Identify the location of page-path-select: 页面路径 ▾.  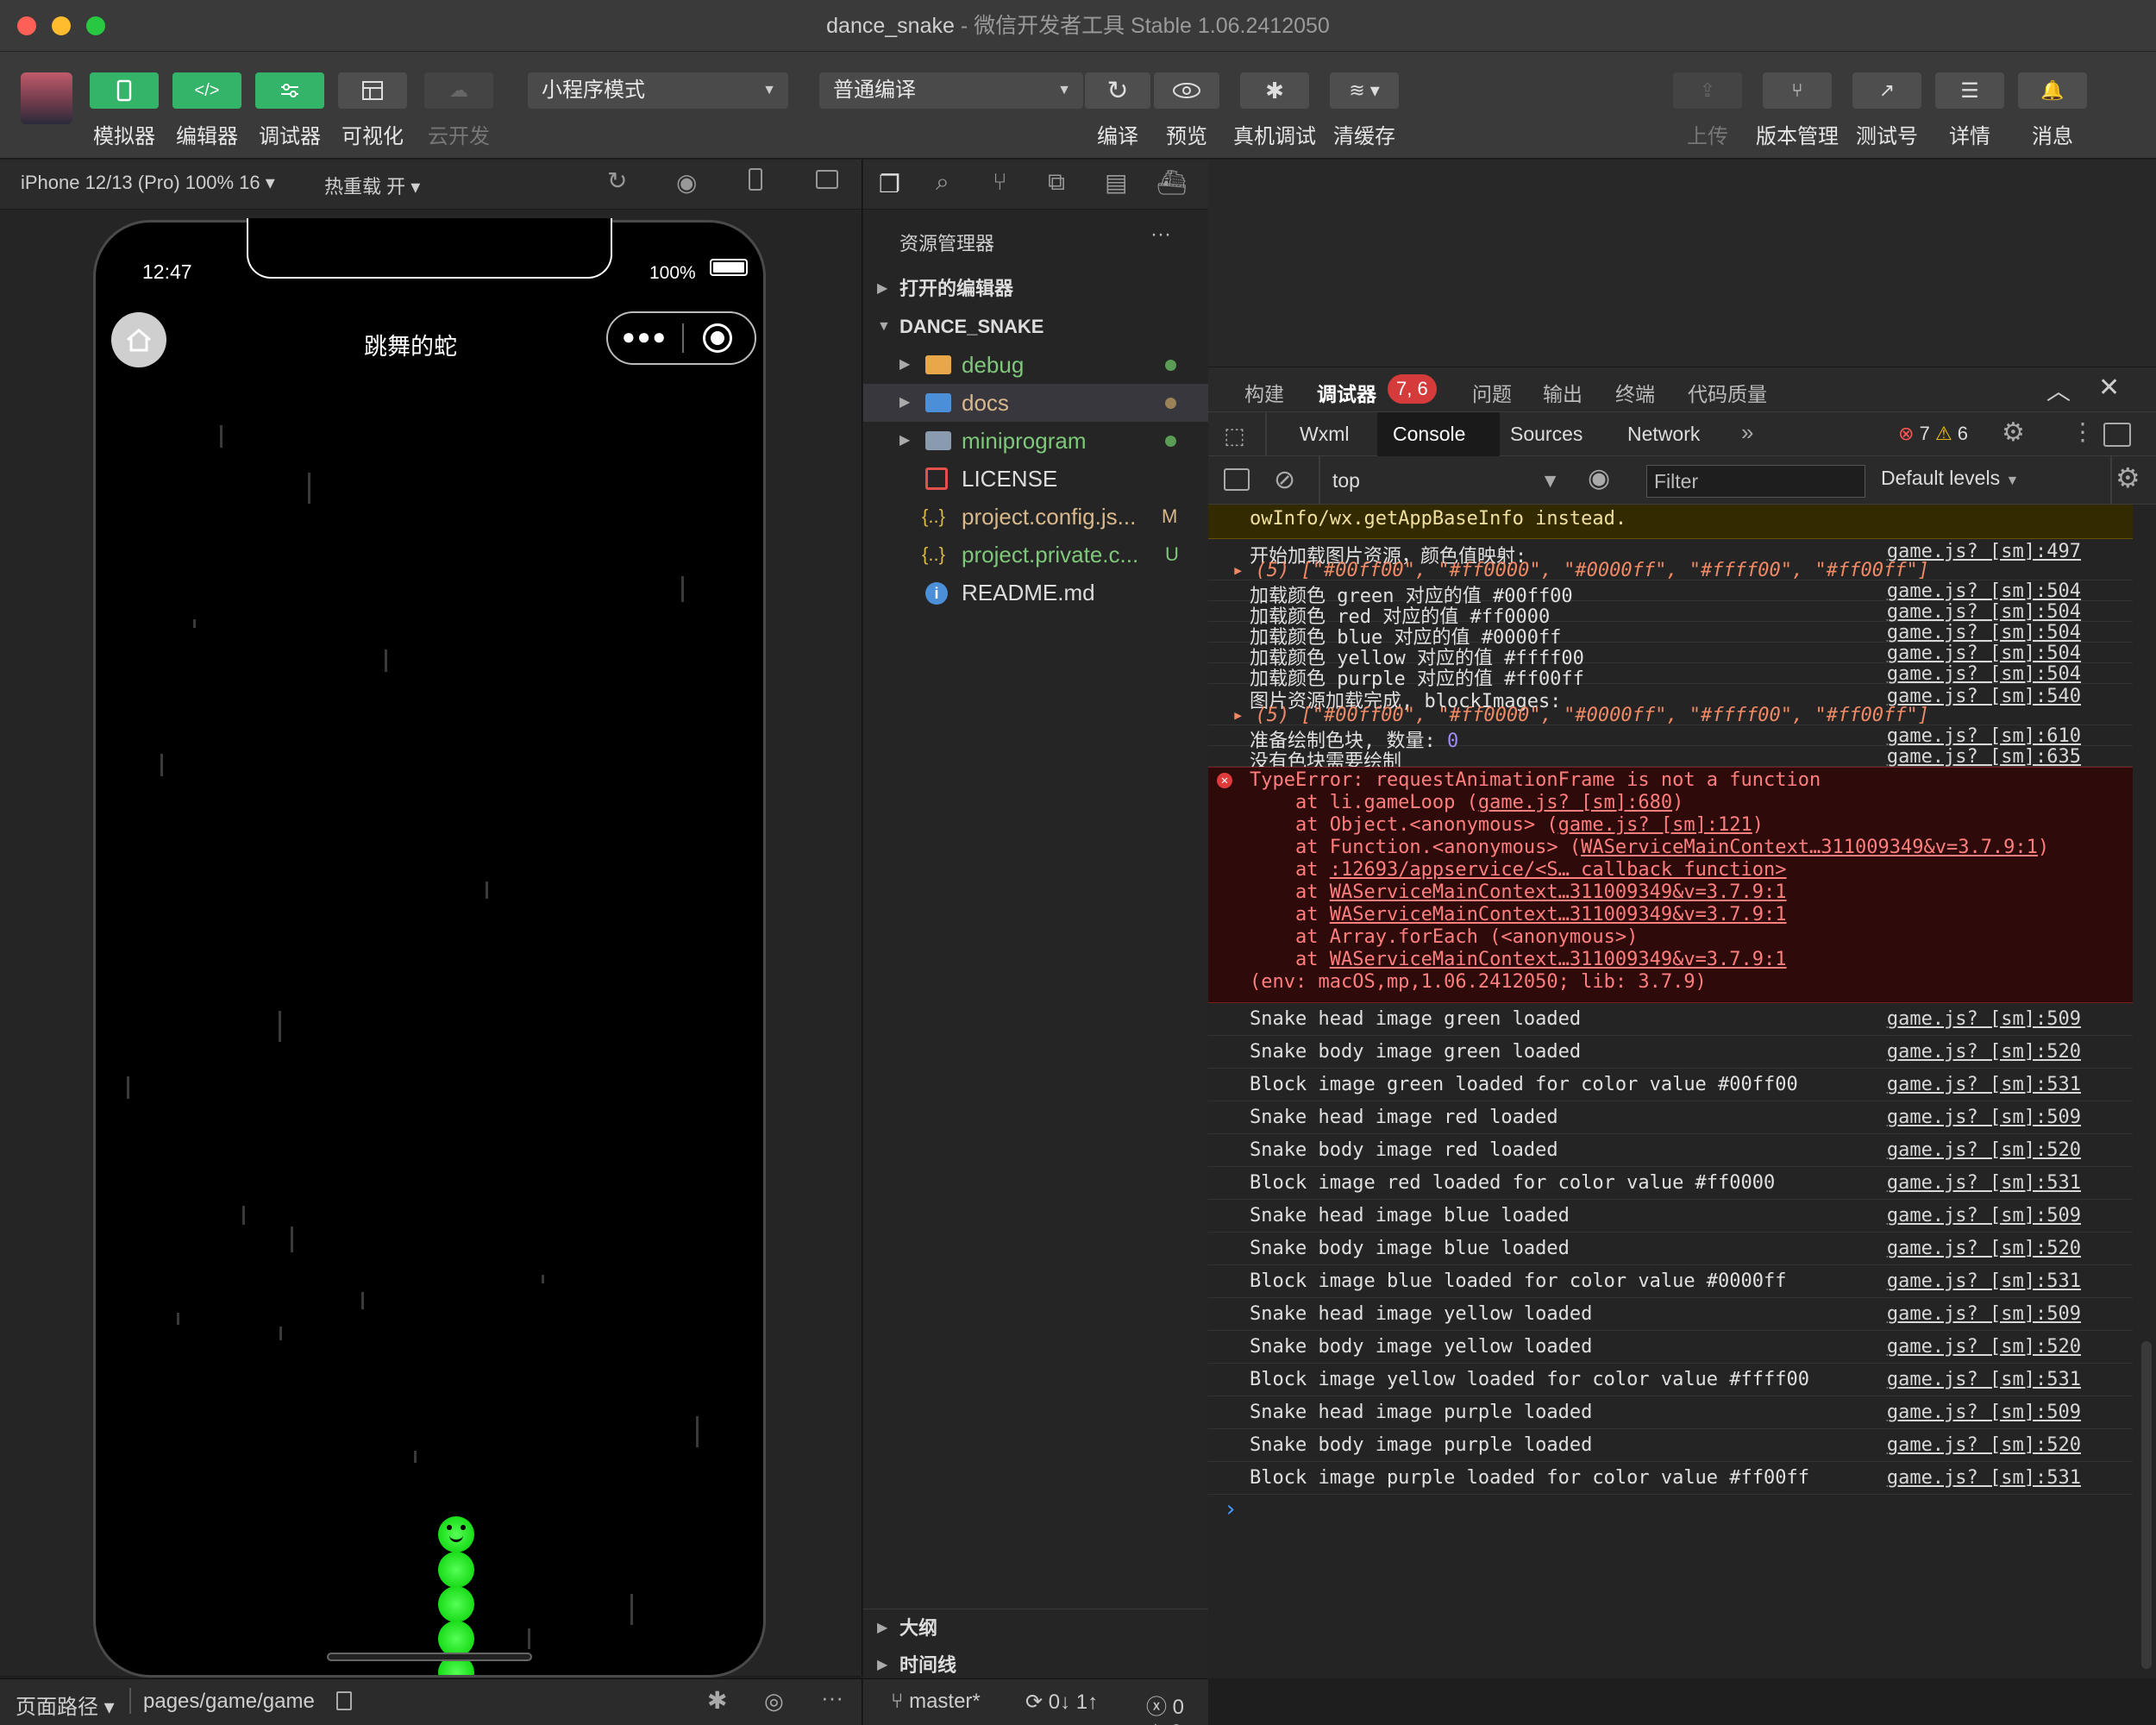
(65, 1705).